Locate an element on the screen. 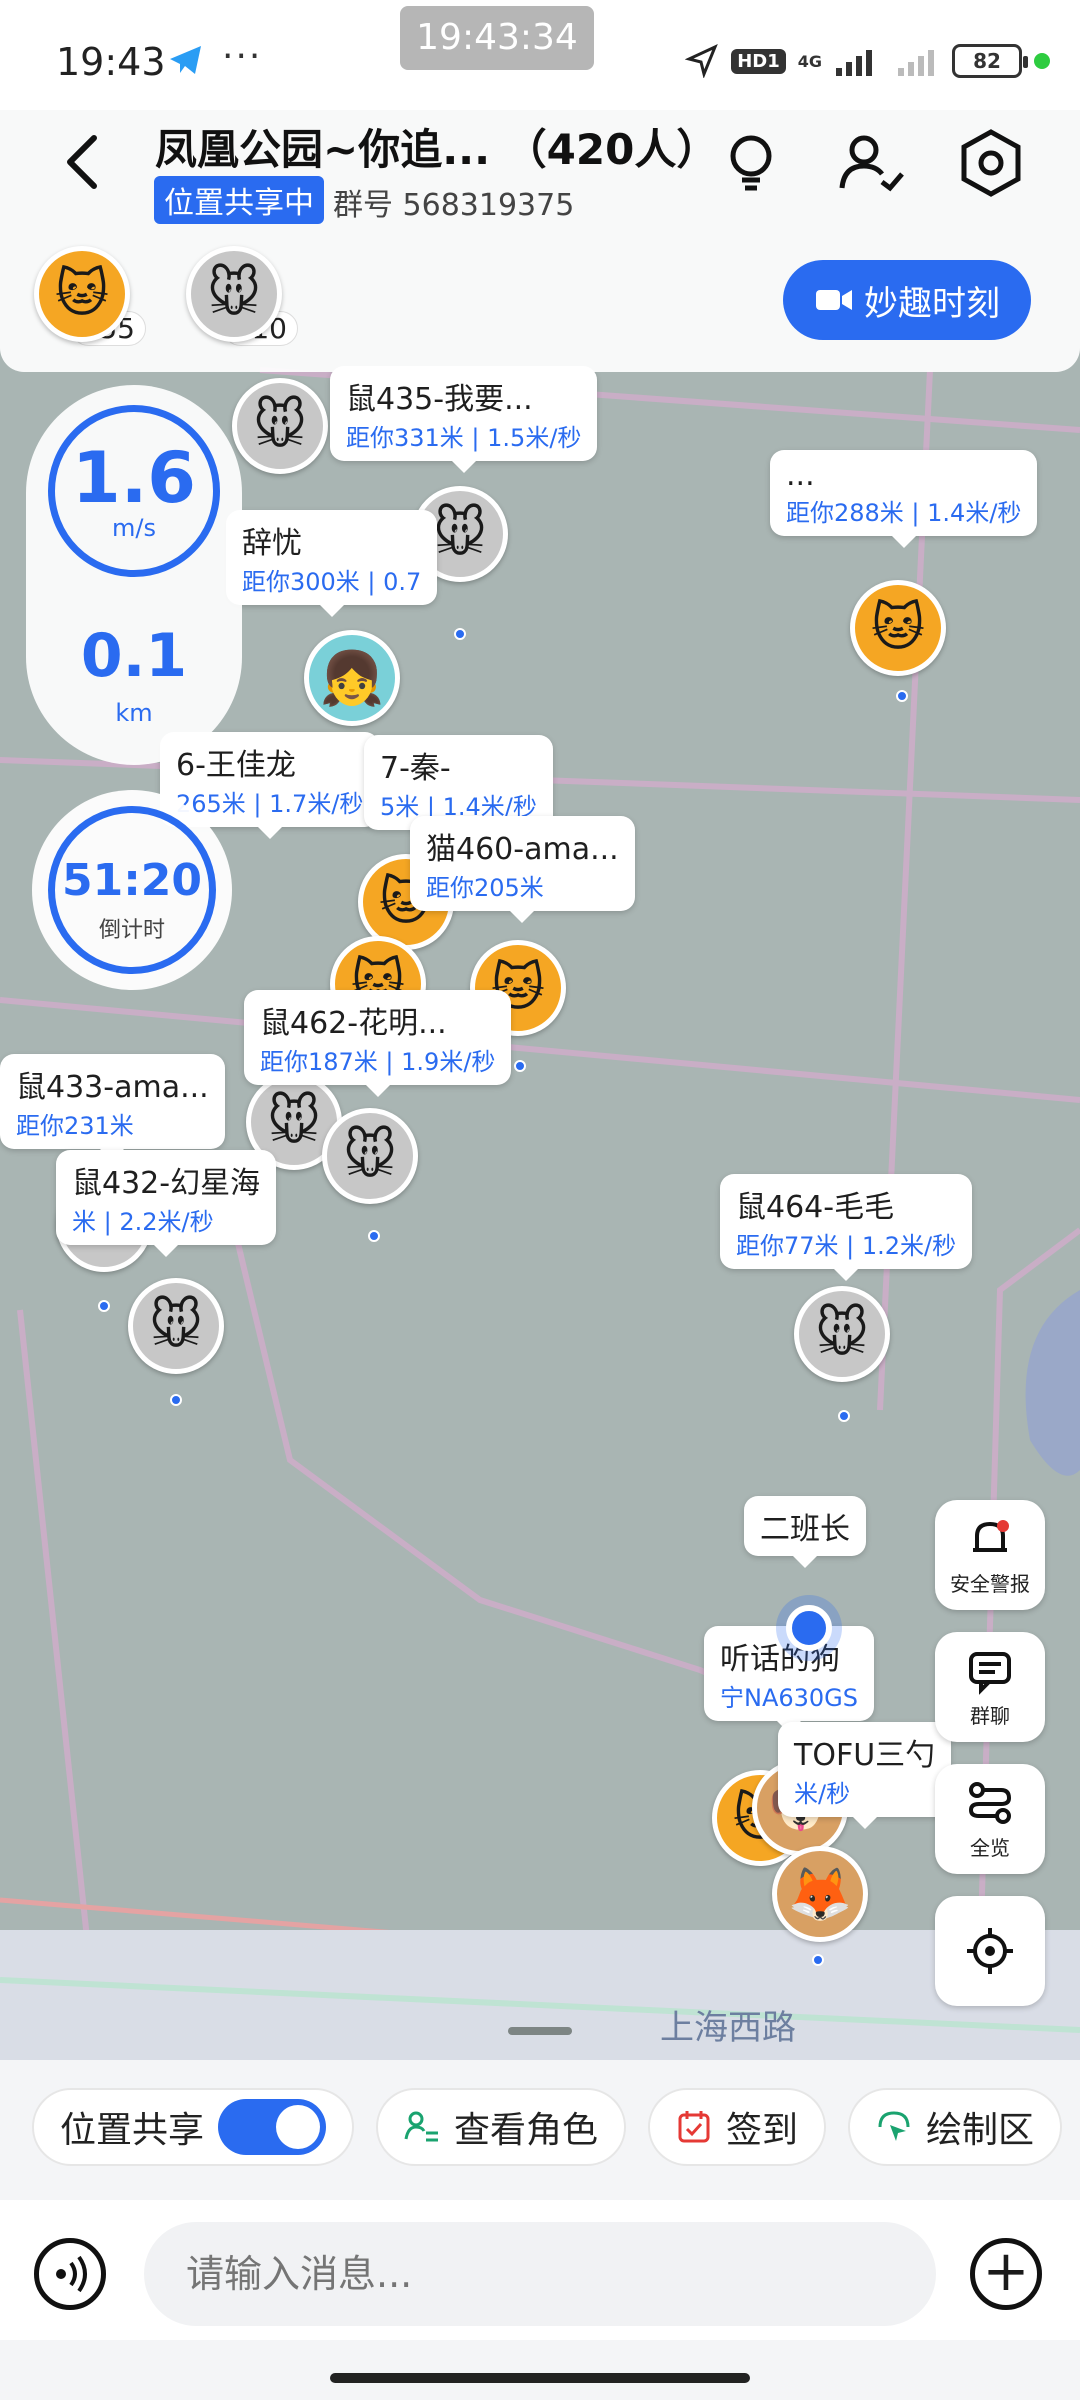 The height and width of the screenshot is (2400, 1080). countdown-value: 51:20 is located at coordinates (132, 880).